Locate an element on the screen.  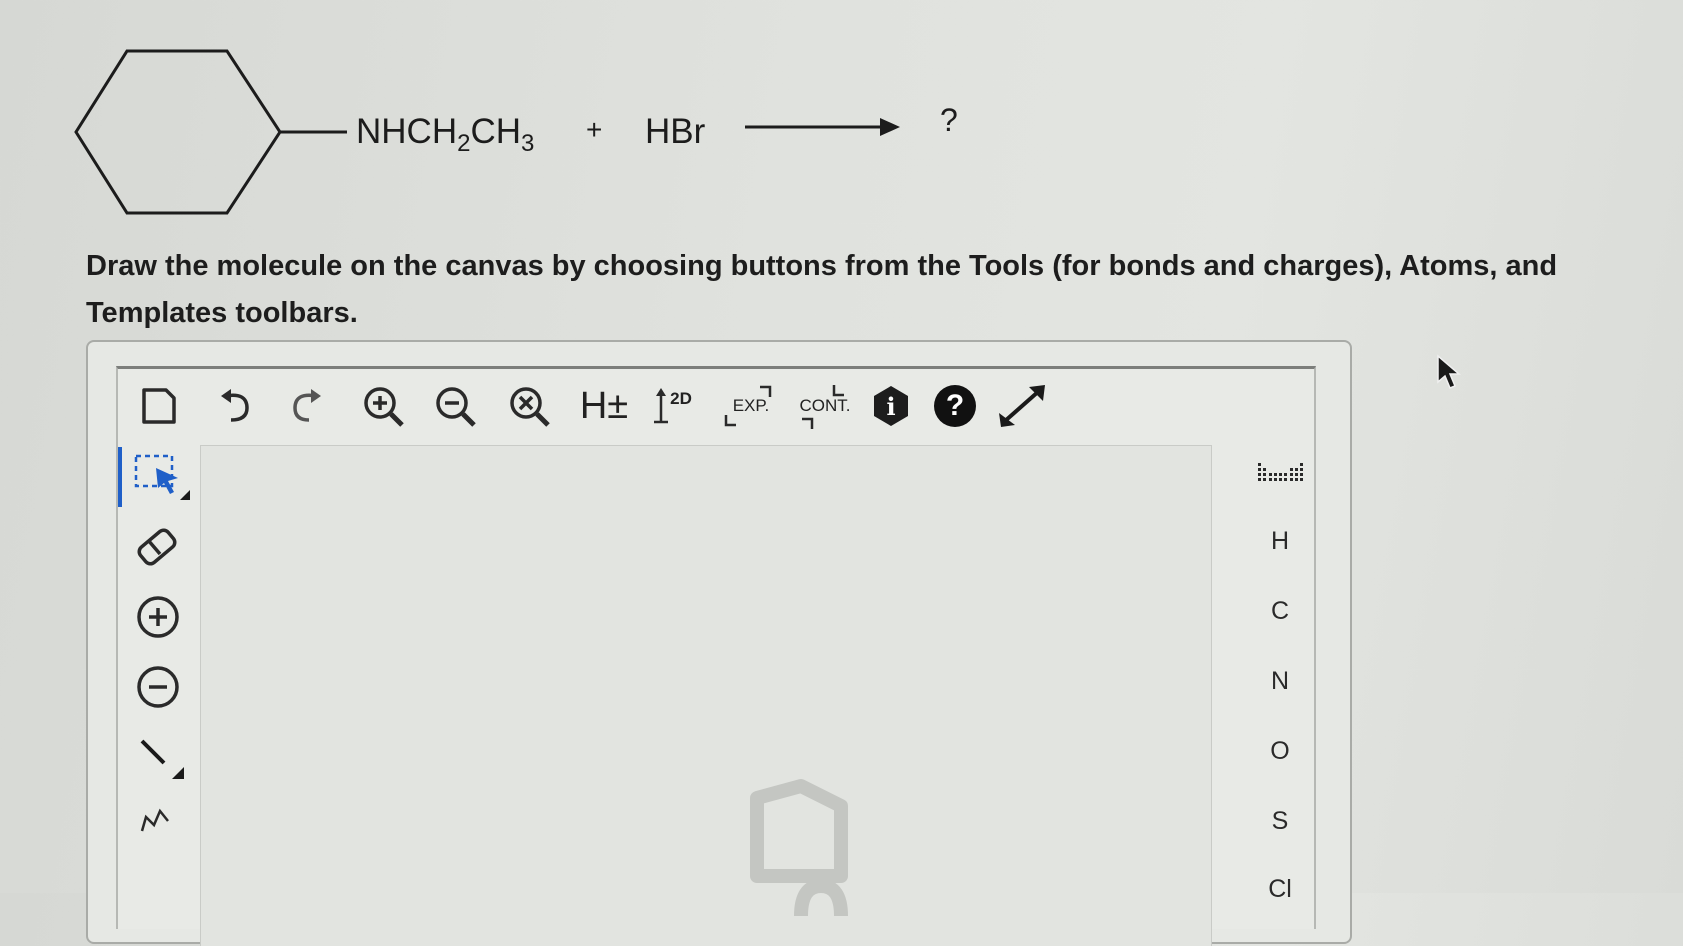
atom-s-button: S is located at coordinates (1280, 821).